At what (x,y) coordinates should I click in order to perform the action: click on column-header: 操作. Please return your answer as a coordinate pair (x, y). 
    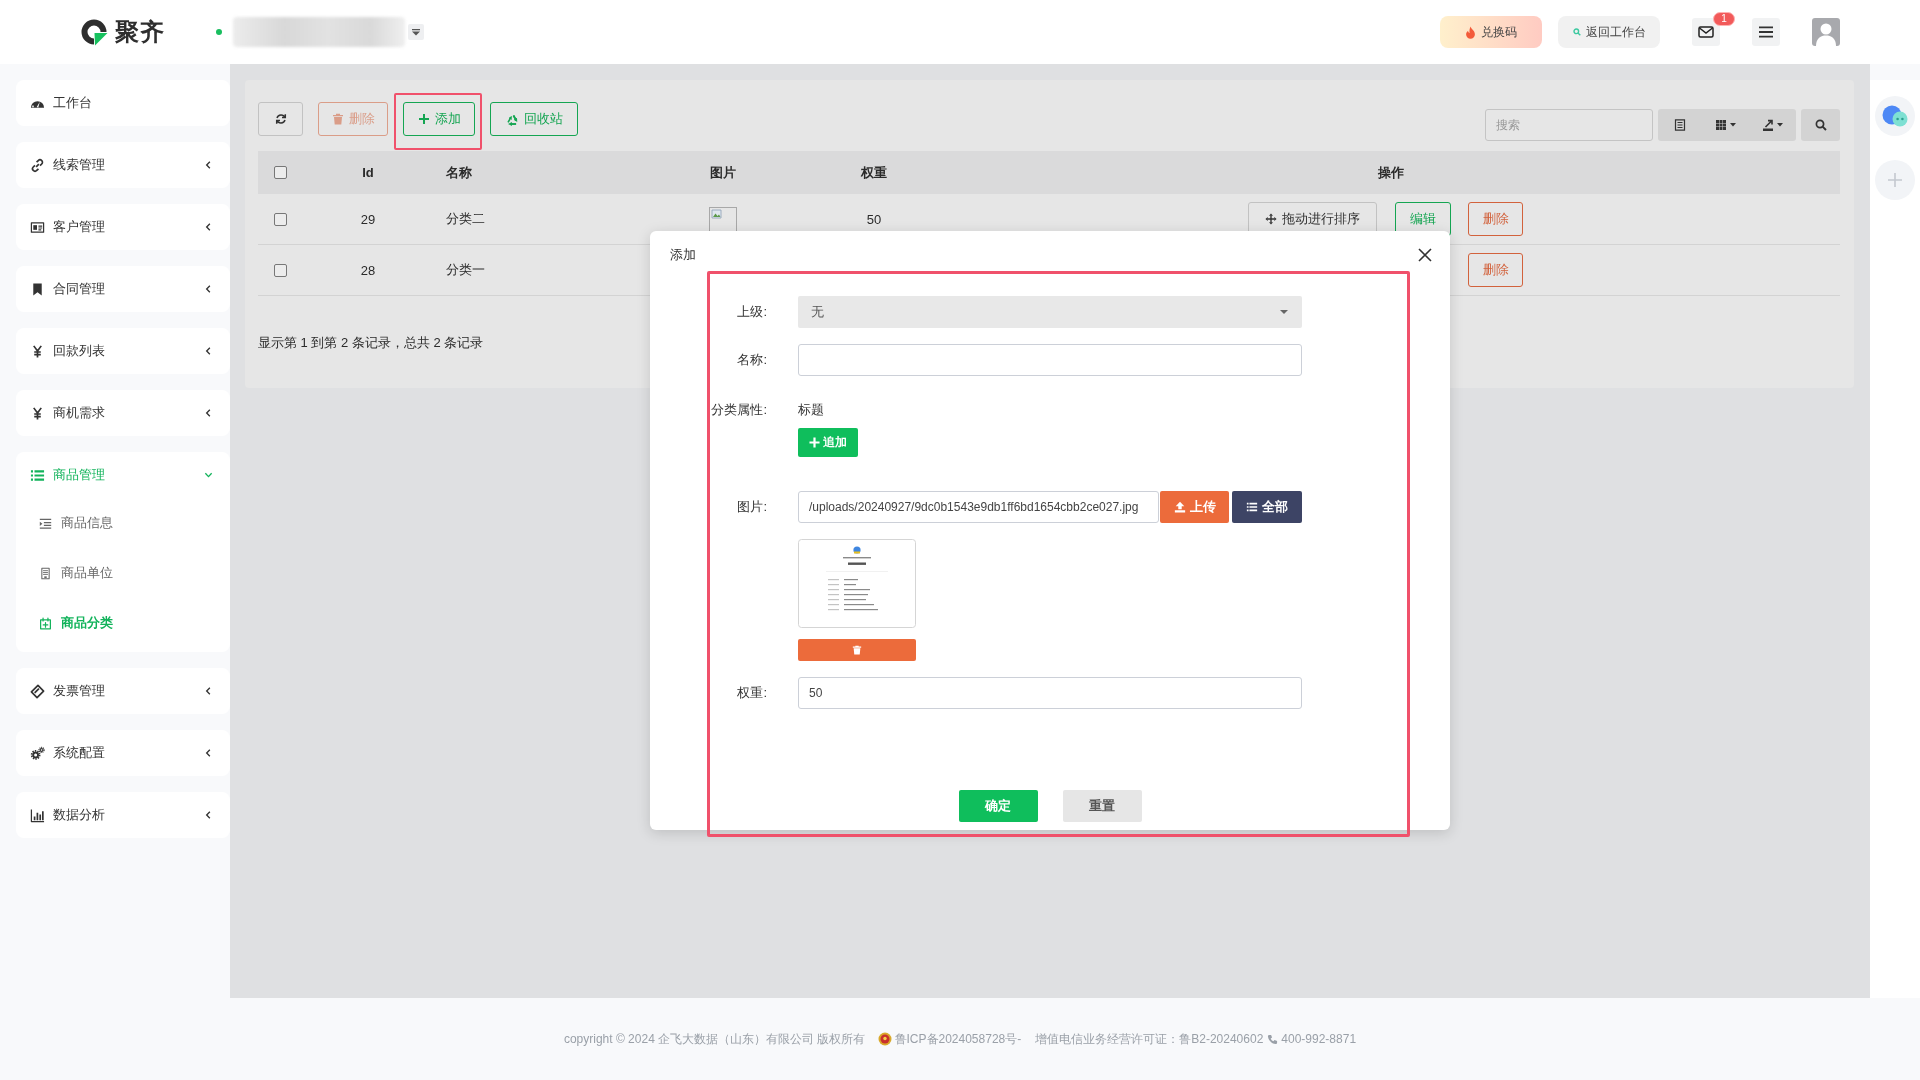
    Looking at the image, I should click on (1390, 172).